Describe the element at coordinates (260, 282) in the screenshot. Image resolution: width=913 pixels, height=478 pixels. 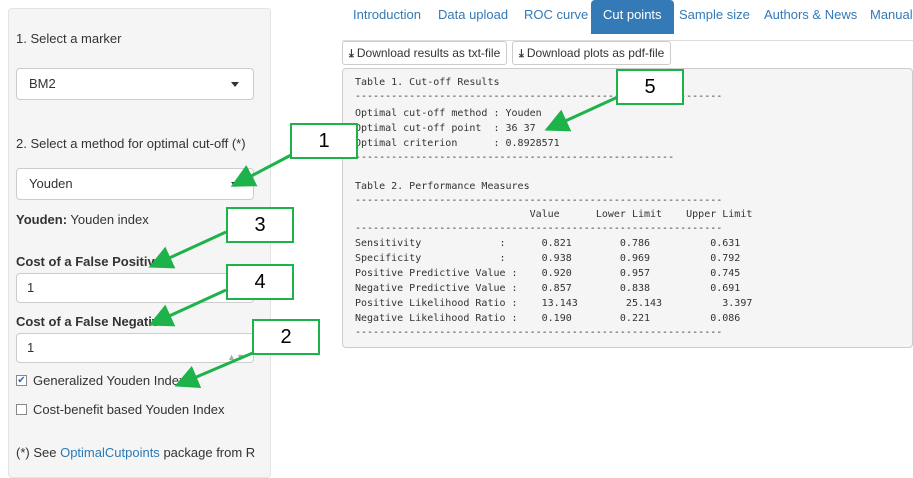
I see `callout-4: 4` at that location.